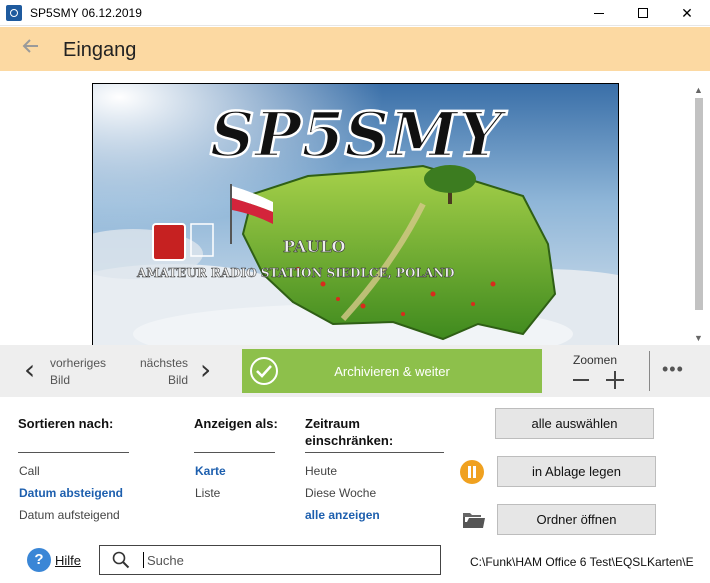 Image resolution: width=710 pixels, height=583 pixels. I want to click on minimize-icon, so click(599, 13).